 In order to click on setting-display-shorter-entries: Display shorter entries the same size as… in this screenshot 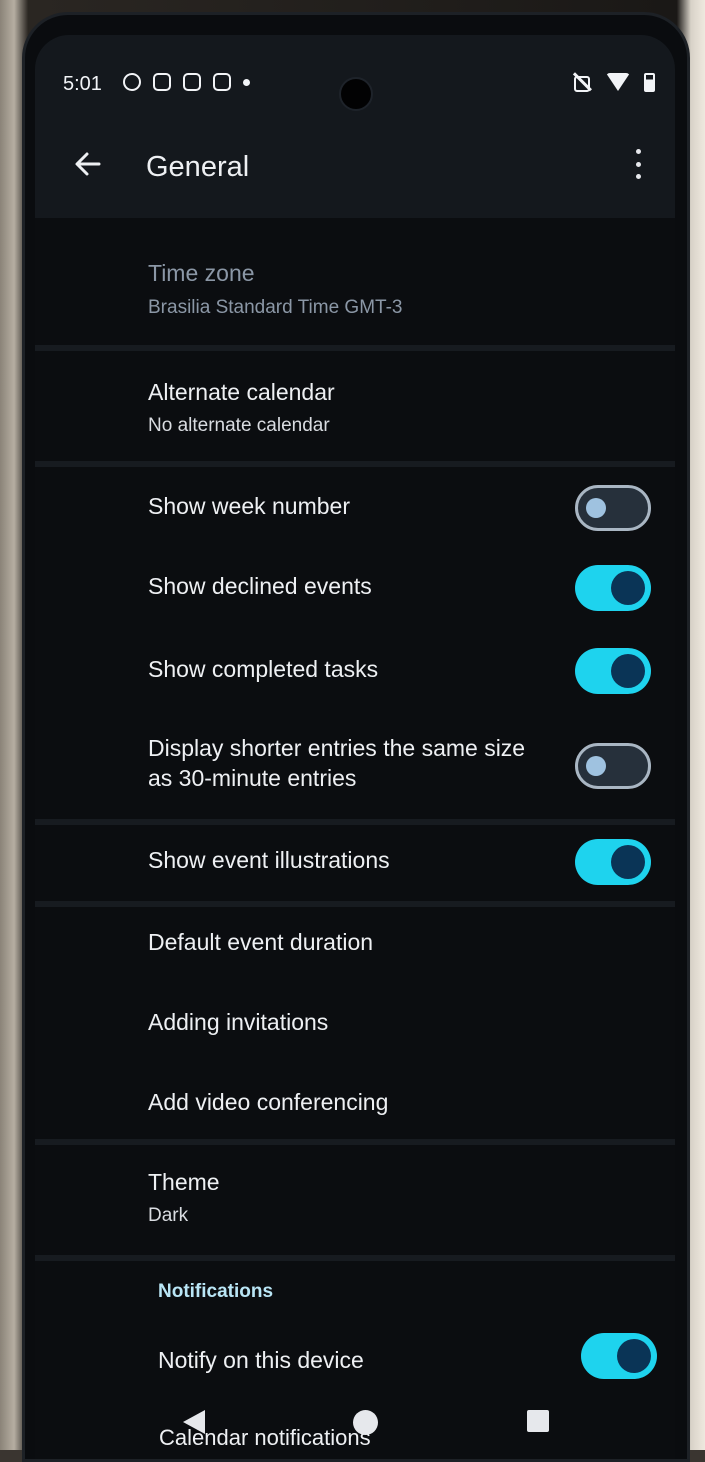, I will do `click(355, 766)`.